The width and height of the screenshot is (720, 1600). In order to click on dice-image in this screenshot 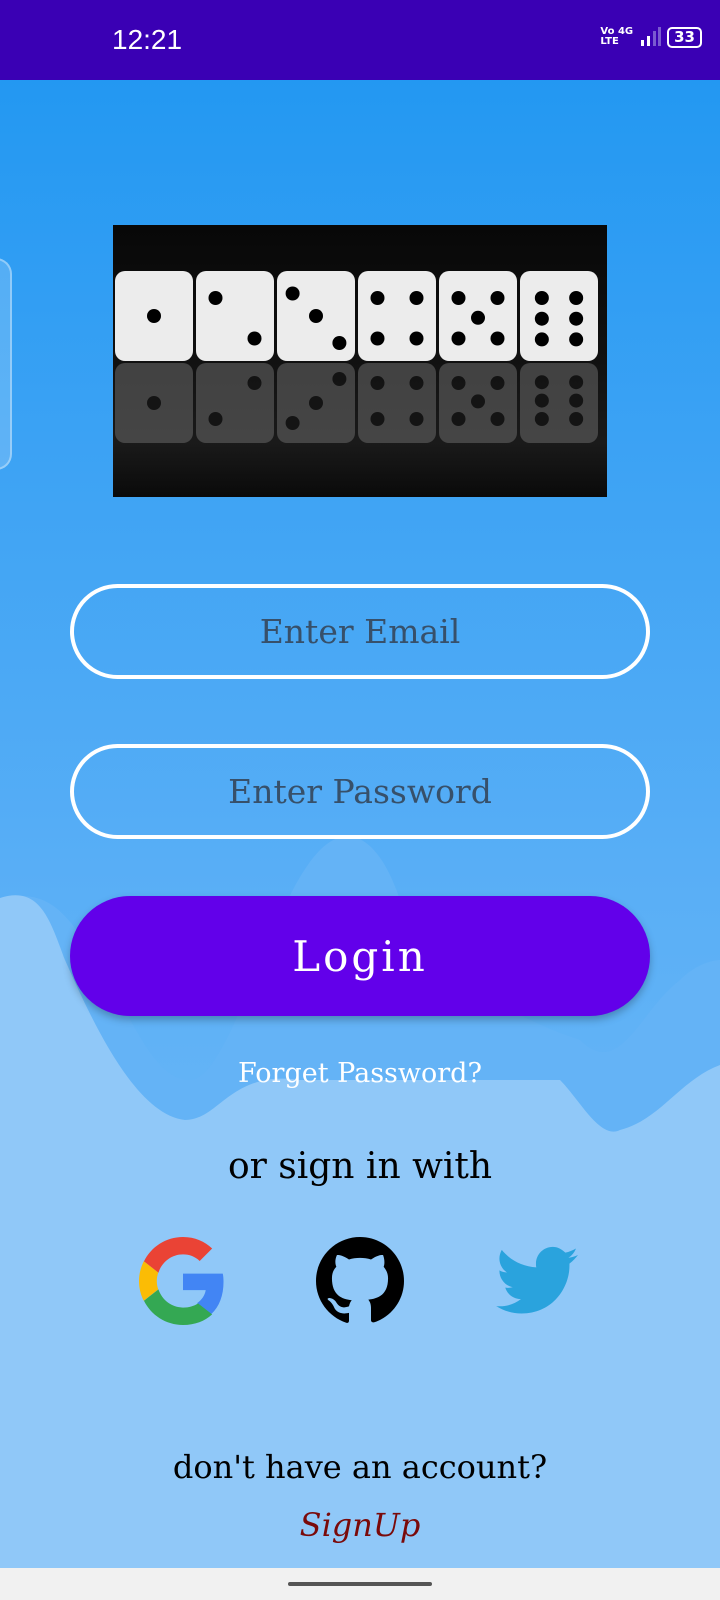, I will do `click(360, 361)`.